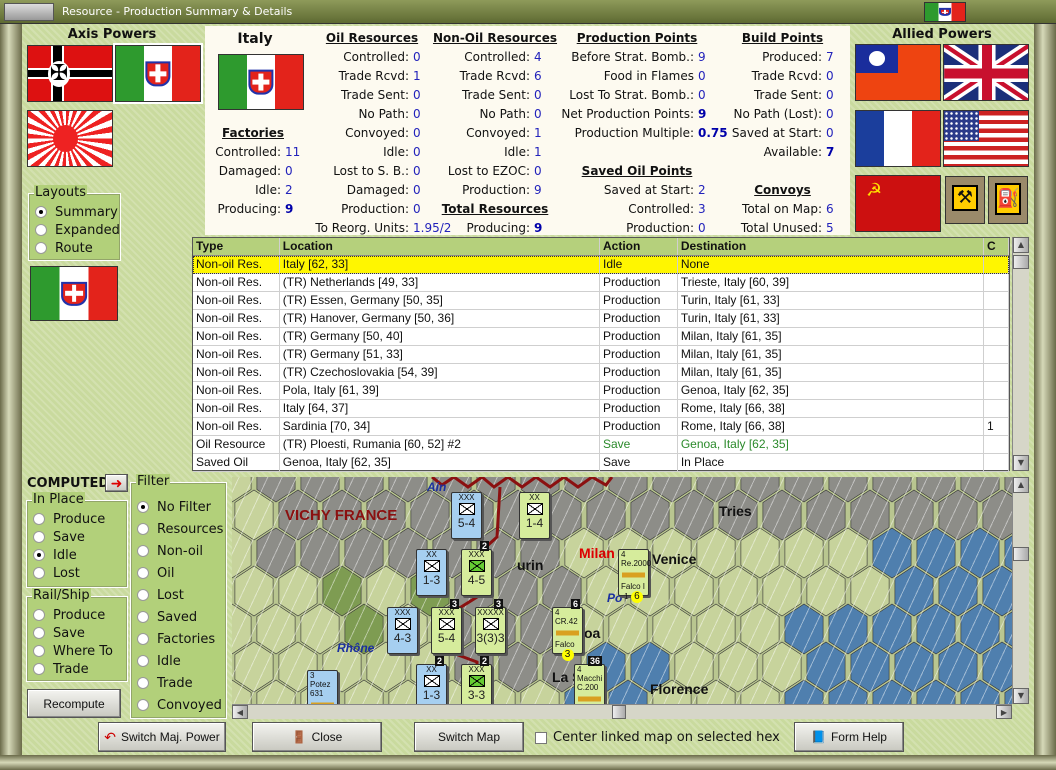 Image resolution: width=1056 pixels, height=770 pixels. What do you see at coordinates (116, 483) in the screenshot?
I see `computed-arrow-button: ➜` at bounding box center [116, 483].